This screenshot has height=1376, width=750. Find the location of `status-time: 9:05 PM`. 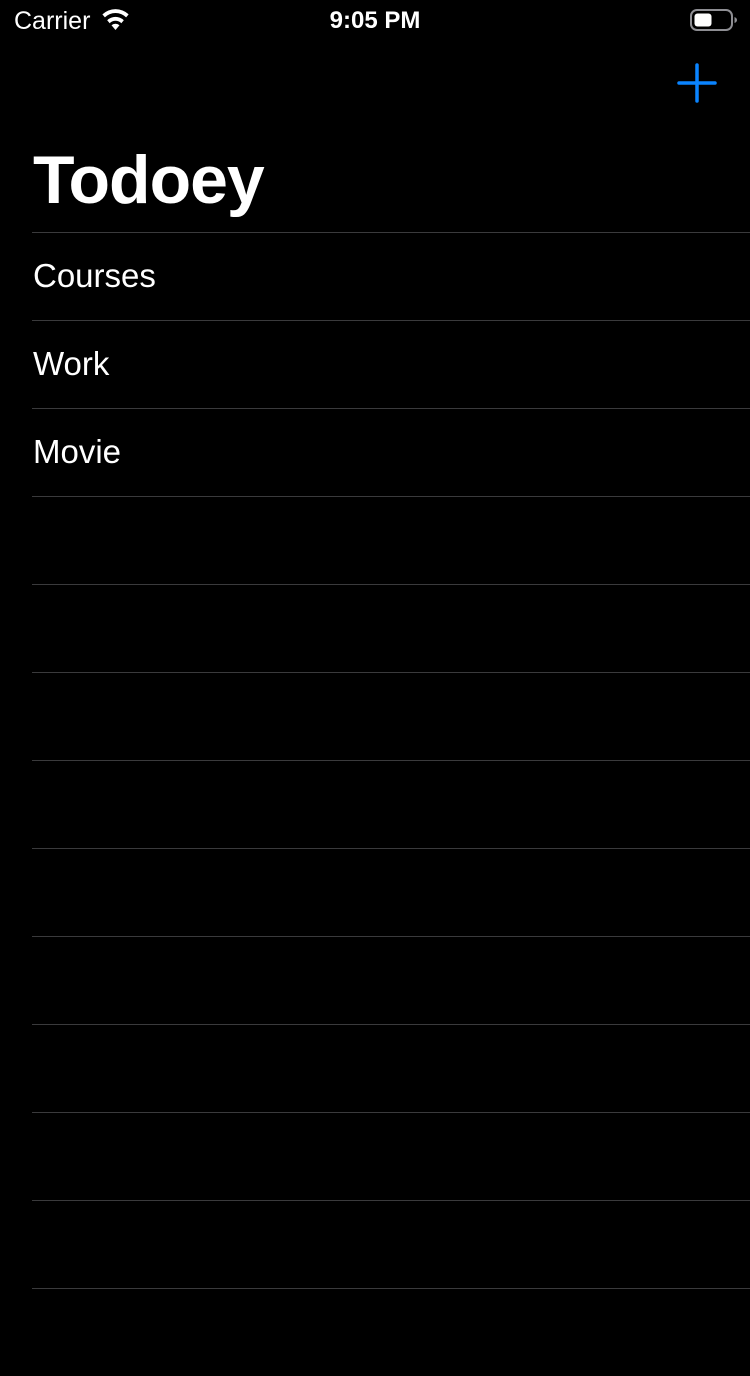

status-time: 9:05 PM is located at coordinates (375, 20).